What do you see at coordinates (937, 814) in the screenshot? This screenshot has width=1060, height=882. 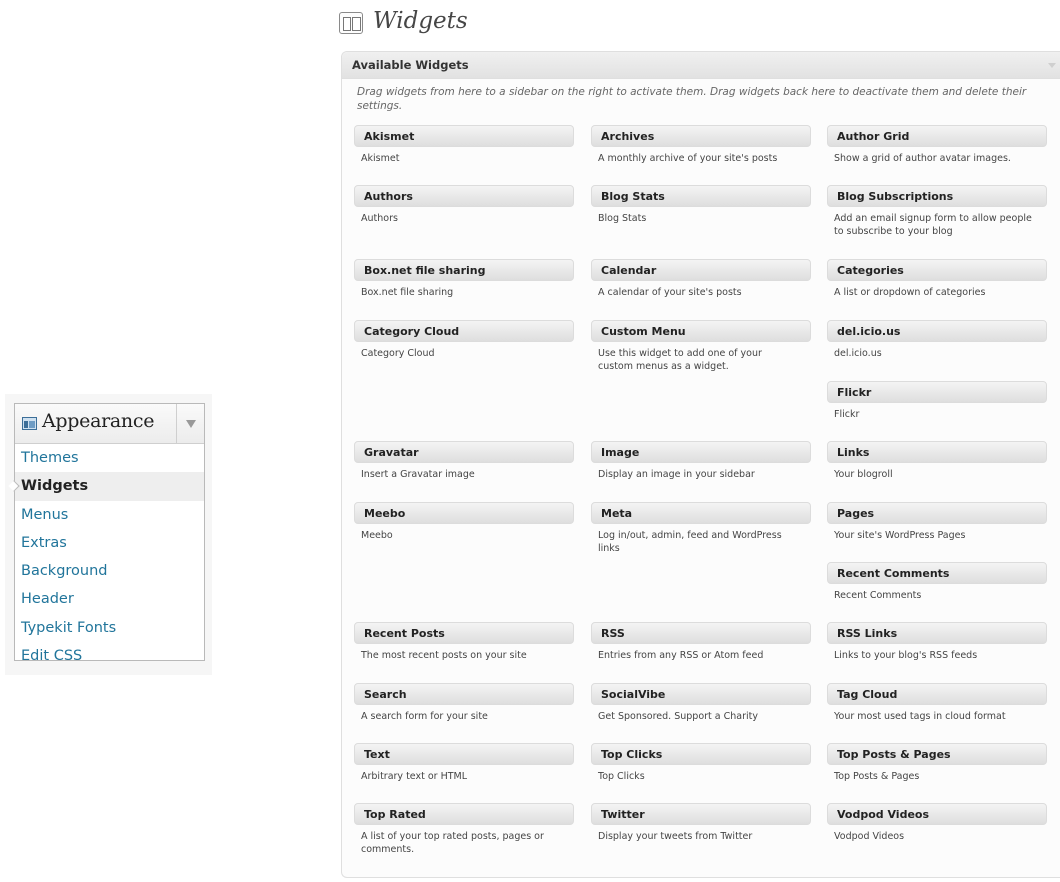 I see `widget-title: Vodpod Videos` at bounding box center [937, 814].